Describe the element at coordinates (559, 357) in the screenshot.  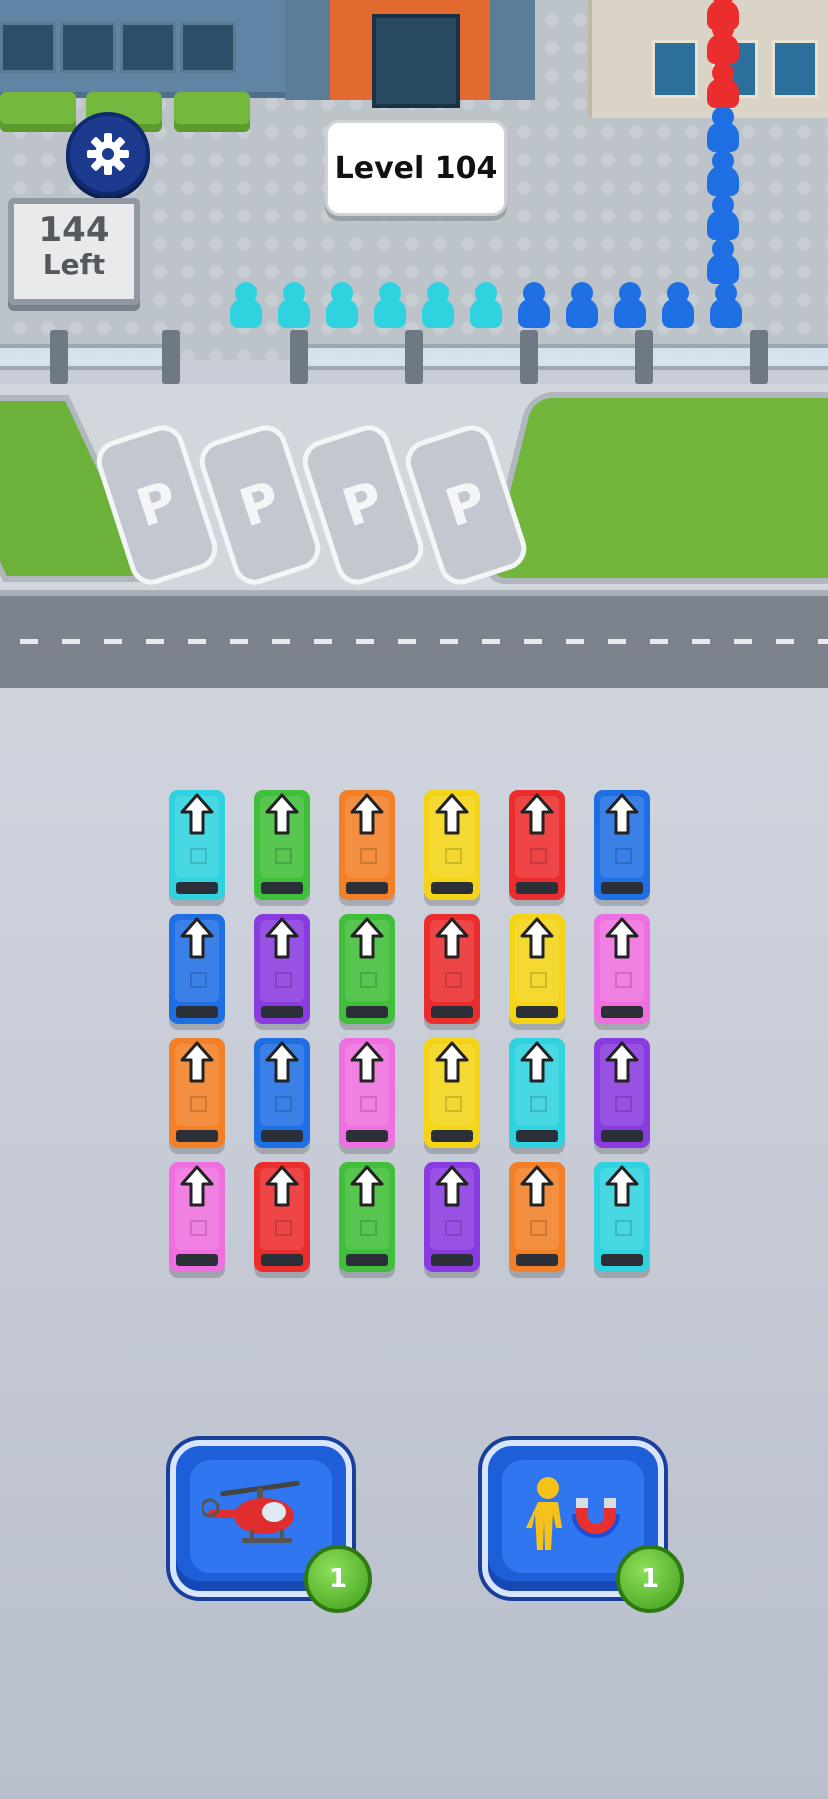
I see `fence-right` at that location.